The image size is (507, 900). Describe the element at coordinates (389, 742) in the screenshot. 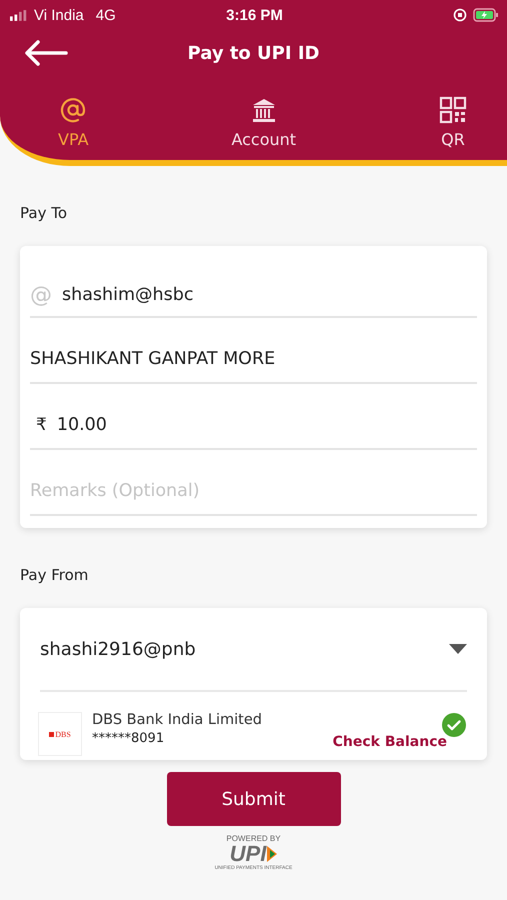

I see `check-balance-link: Check Balance` at that location.